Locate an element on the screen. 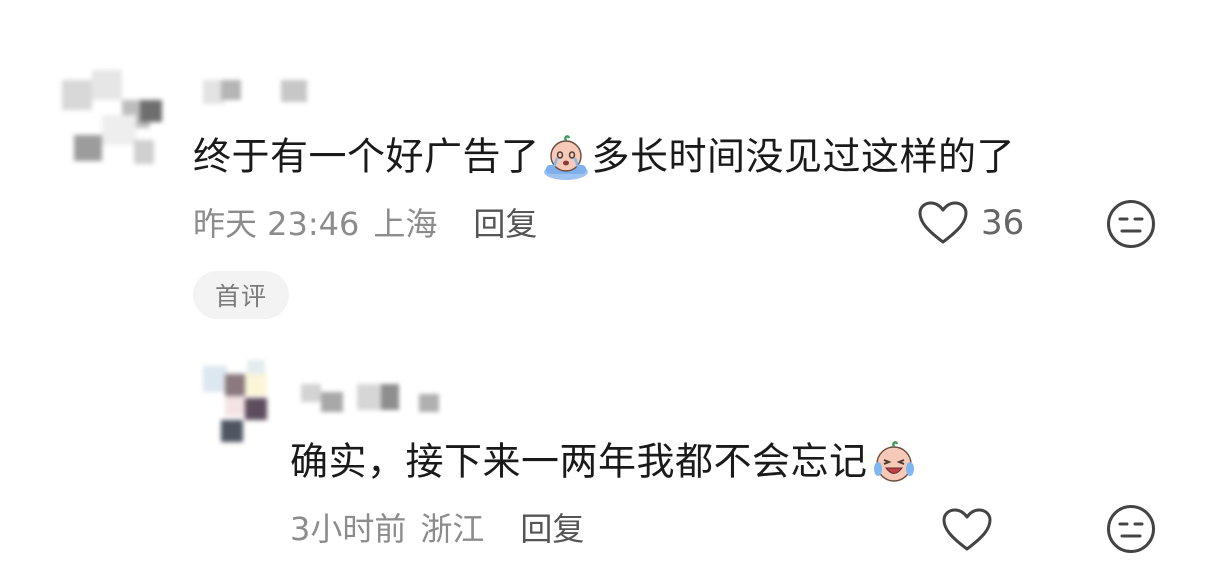 This screenshot has height=575, width=1206. comment-2-meta: 3小时前 浙江 回复 is located at coordinates (437, 527).